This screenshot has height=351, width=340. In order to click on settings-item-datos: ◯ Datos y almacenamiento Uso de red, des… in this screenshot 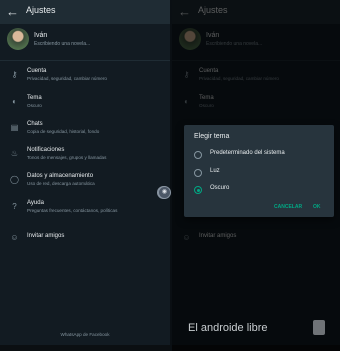, I will do `click(85, 184)`.